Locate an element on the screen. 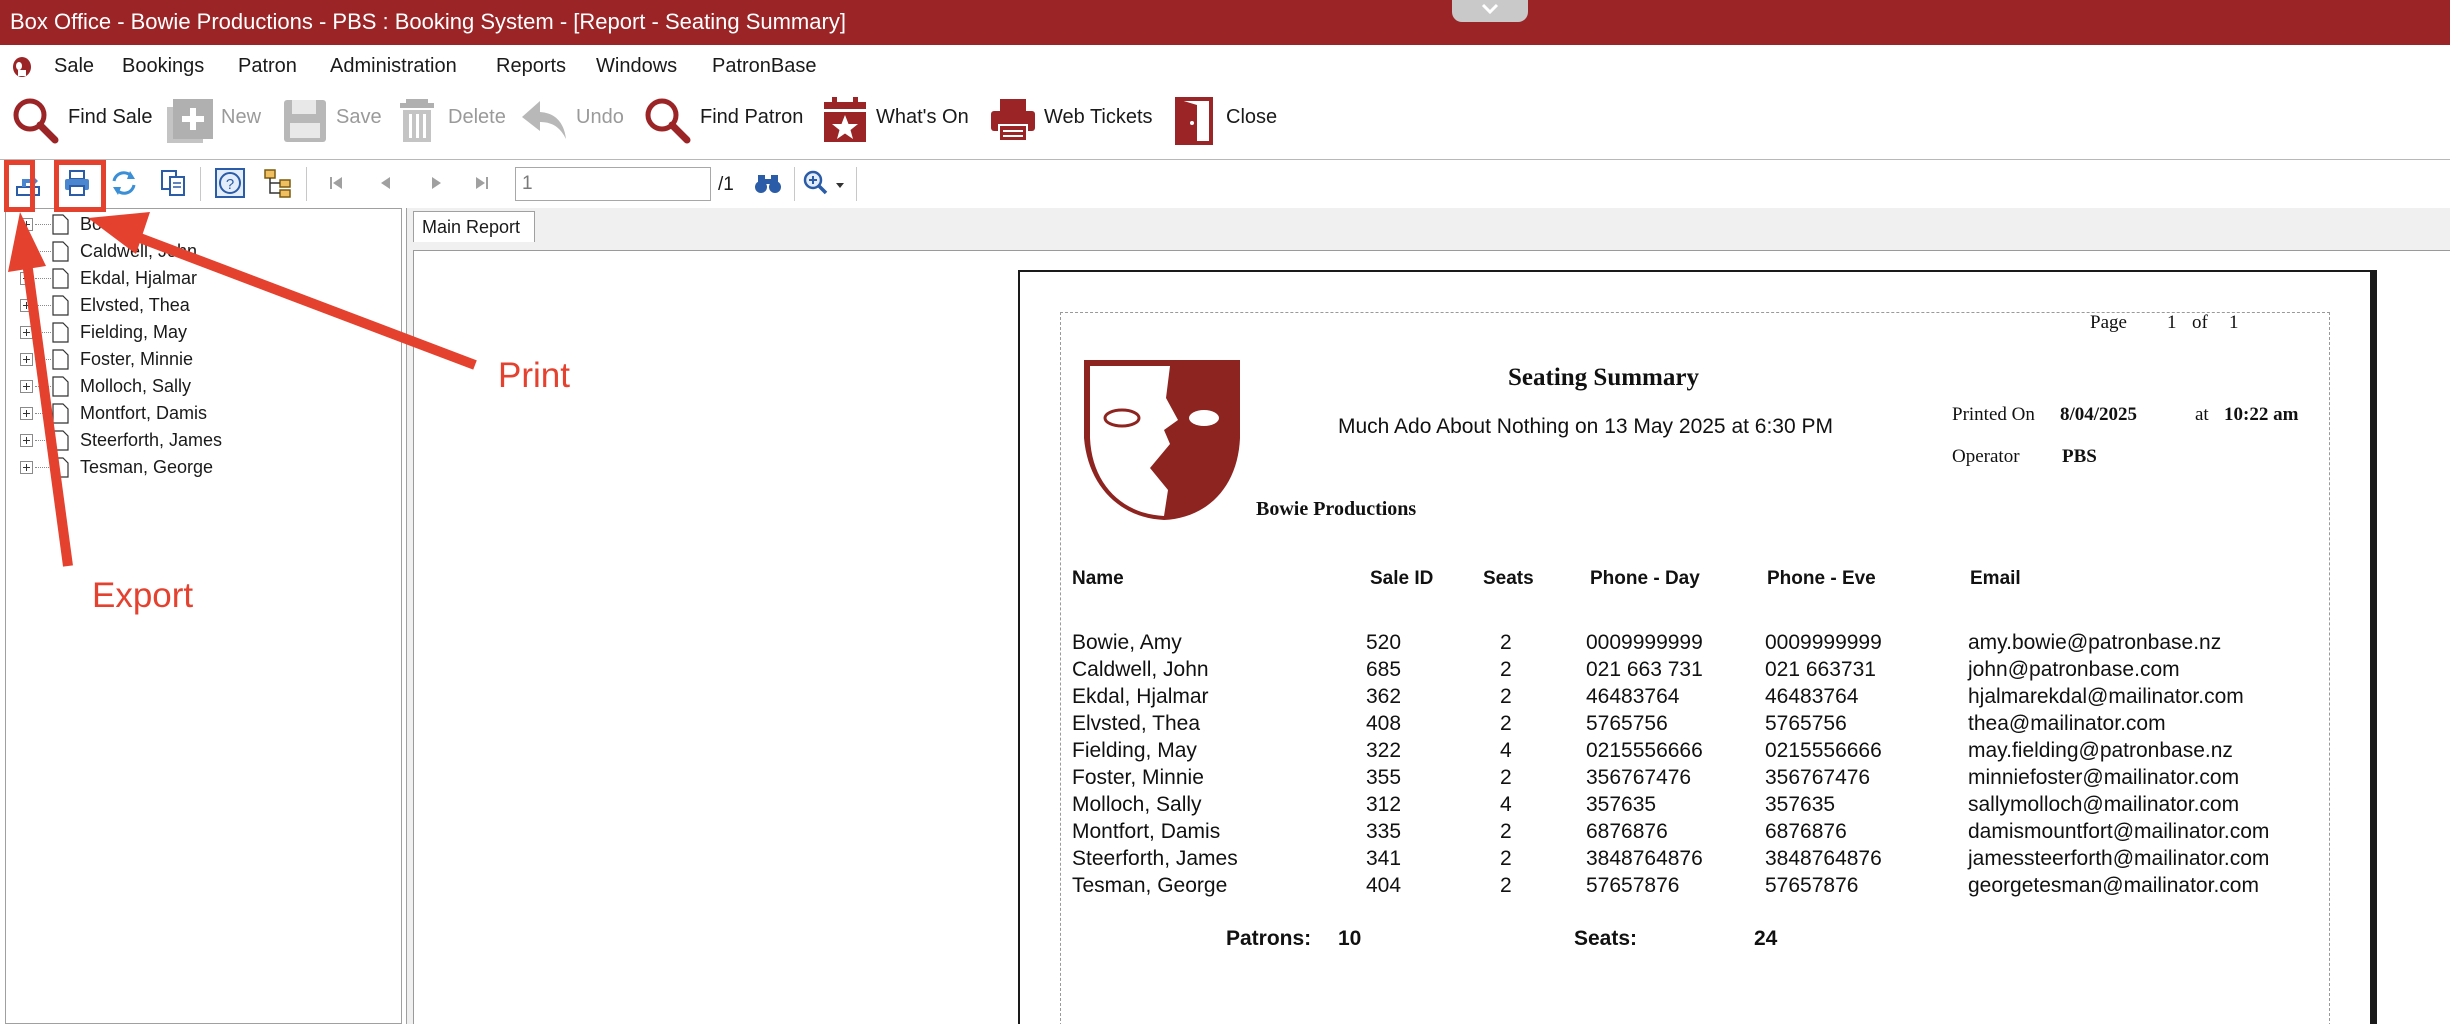 The width and height of the screenshot is (2450, 1024). copy-icon is located at coordinates (173, 183).